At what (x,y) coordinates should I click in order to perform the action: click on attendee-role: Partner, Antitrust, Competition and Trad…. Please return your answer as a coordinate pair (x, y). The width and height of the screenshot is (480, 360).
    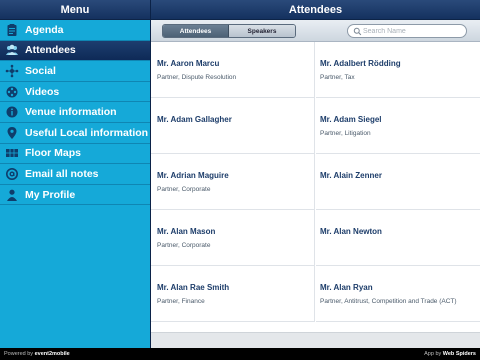
    Looking at the image, I should click on (388, 301).